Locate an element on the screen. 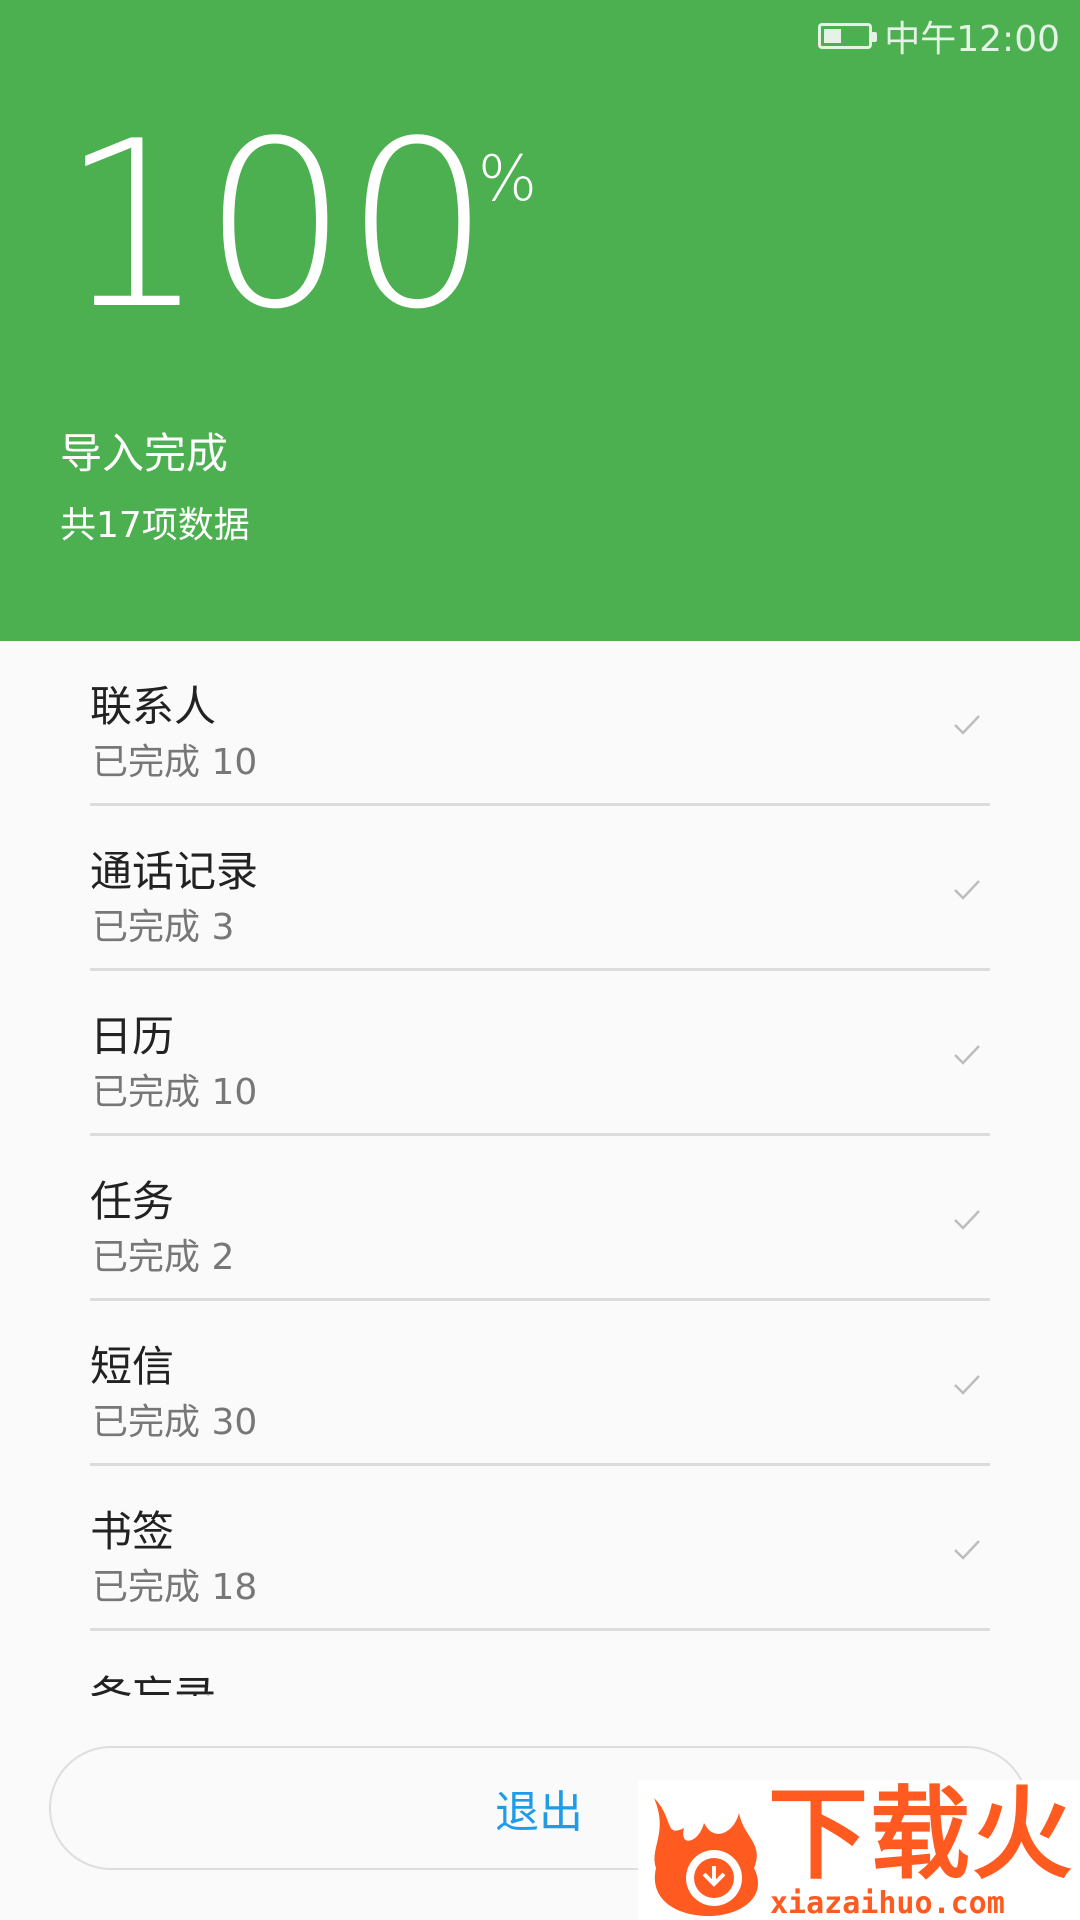 The image size is (1080, 1920). status-bar: 中午12:00 is located at coordinates (939, 37).